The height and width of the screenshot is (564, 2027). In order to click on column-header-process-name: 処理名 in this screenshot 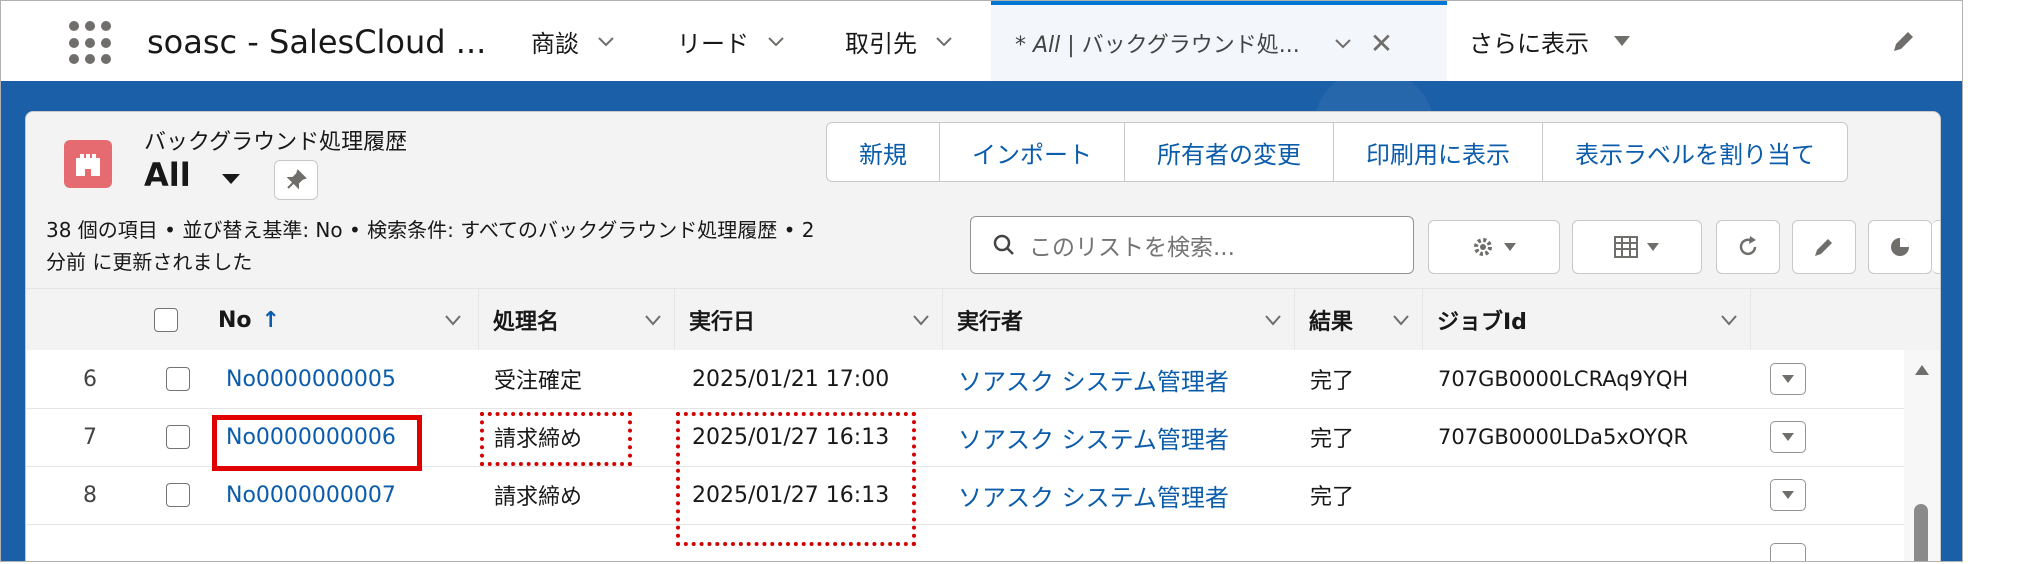, I will do `click(576, 320)`.